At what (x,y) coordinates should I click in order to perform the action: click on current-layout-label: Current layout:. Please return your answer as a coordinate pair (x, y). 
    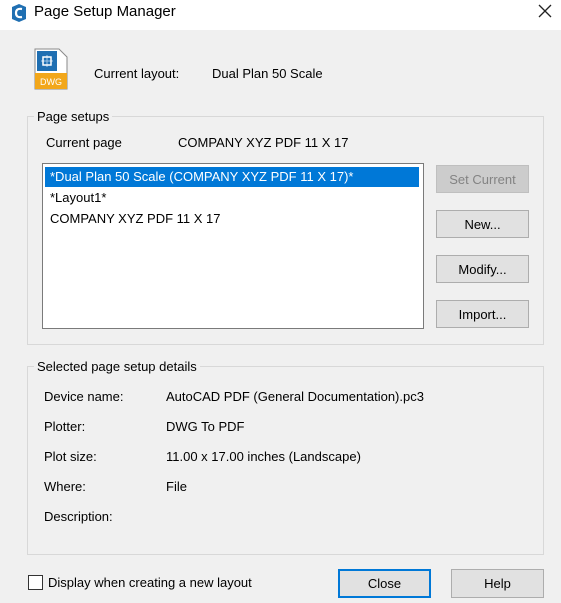
    Looking at the image, I should click on (137, 73).